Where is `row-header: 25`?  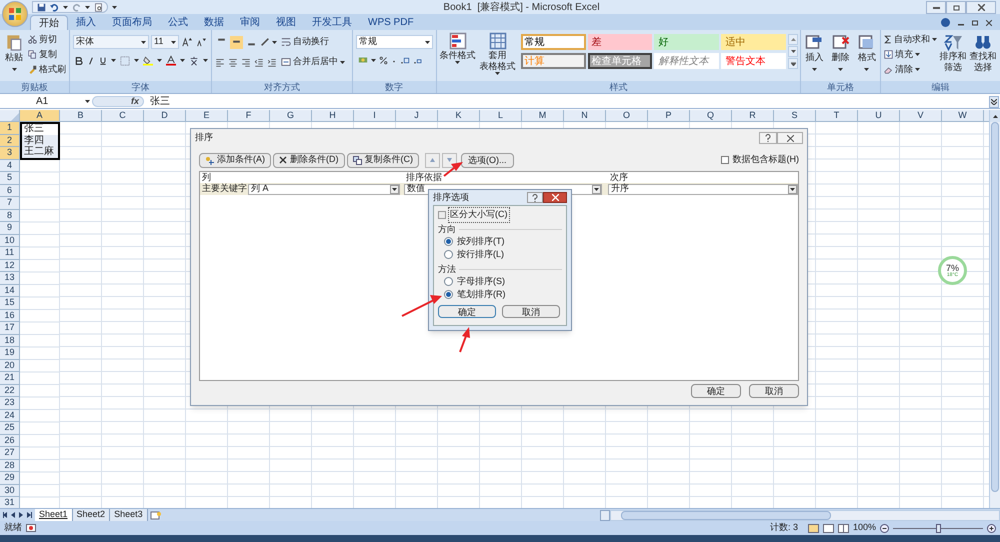 row-header: 25 is located at coordinates (10, 428).